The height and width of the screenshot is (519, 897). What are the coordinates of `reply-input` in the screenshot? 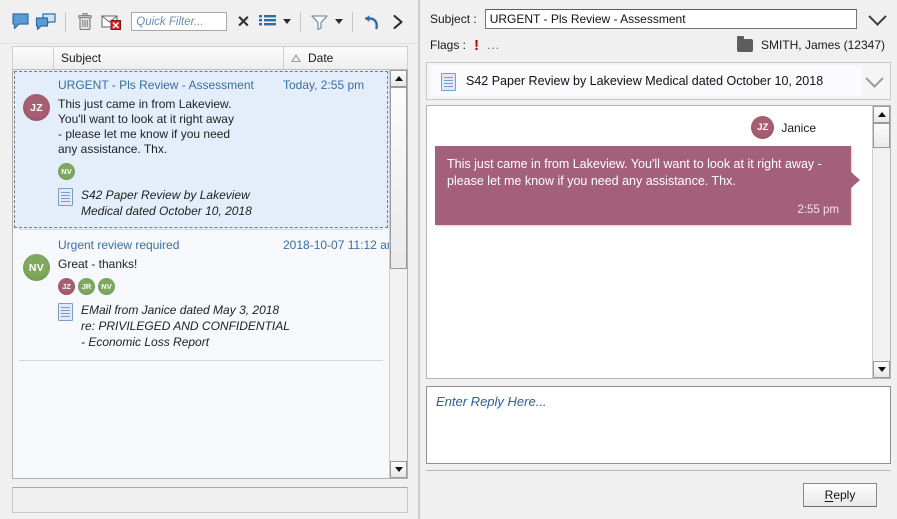 It's located at (658, 425).